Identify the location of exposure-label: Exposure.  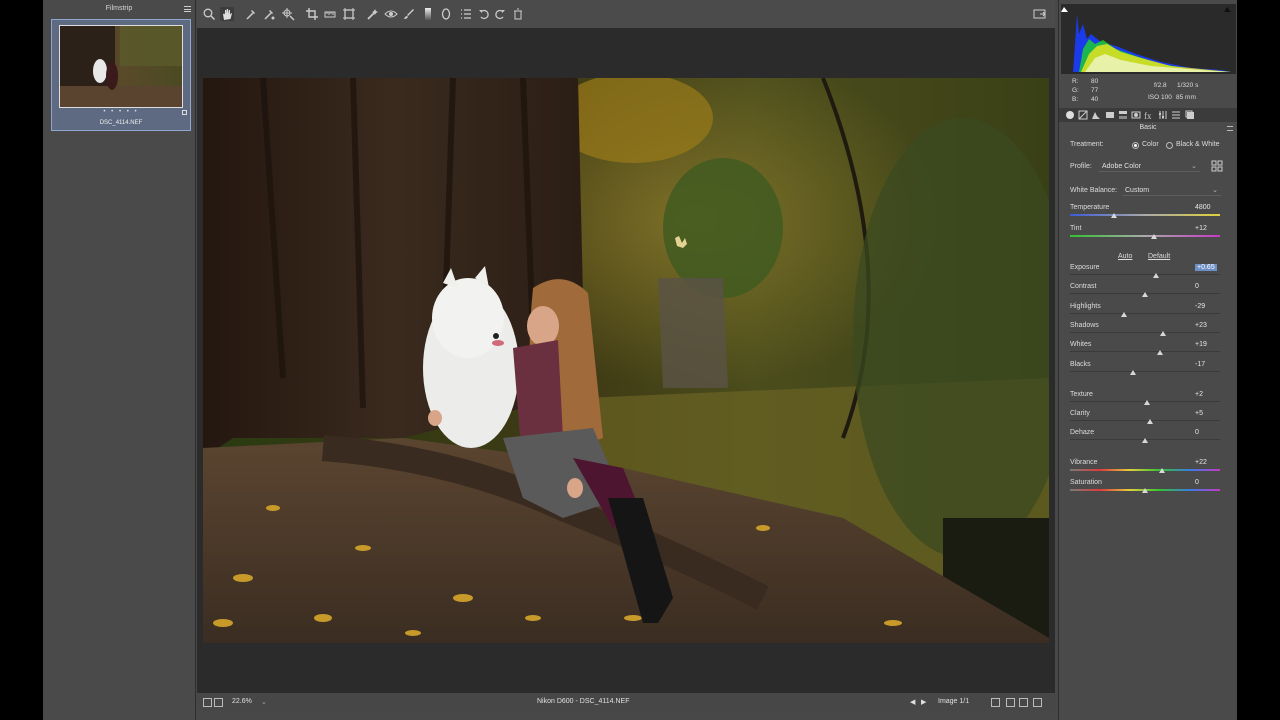
(1085, 267).